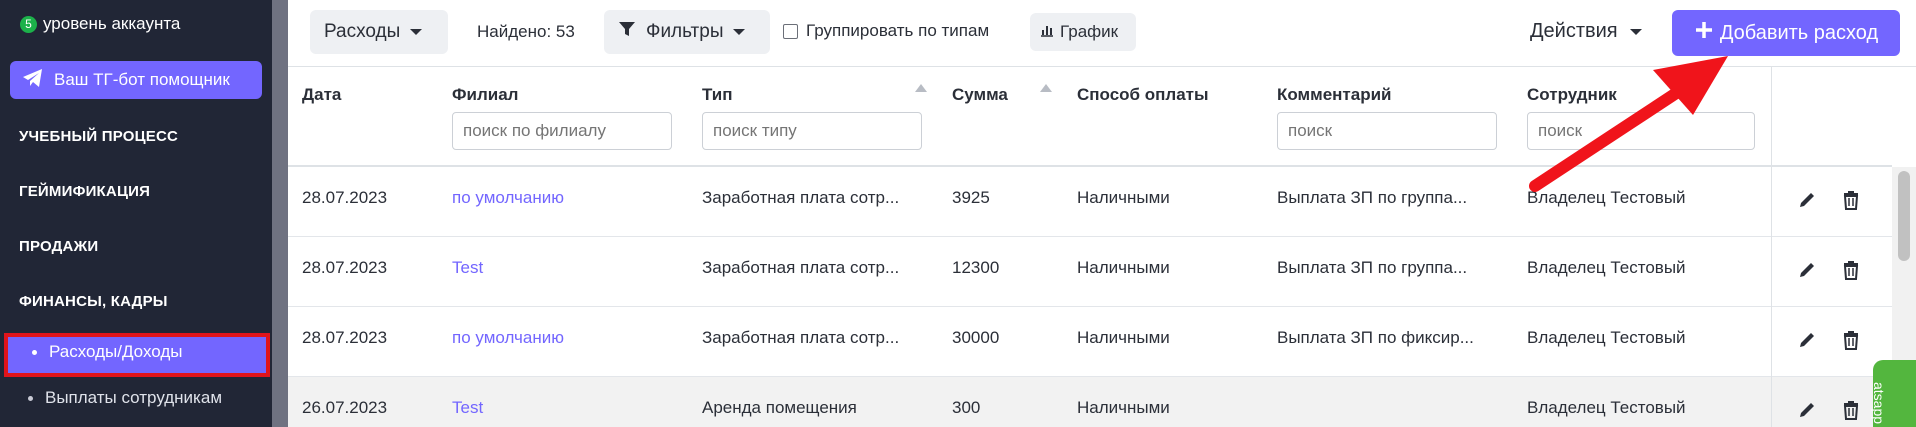 This screenshot has height=427, width=1916. I want to click on filters-button-label: Фильтры, so click(685, 31).